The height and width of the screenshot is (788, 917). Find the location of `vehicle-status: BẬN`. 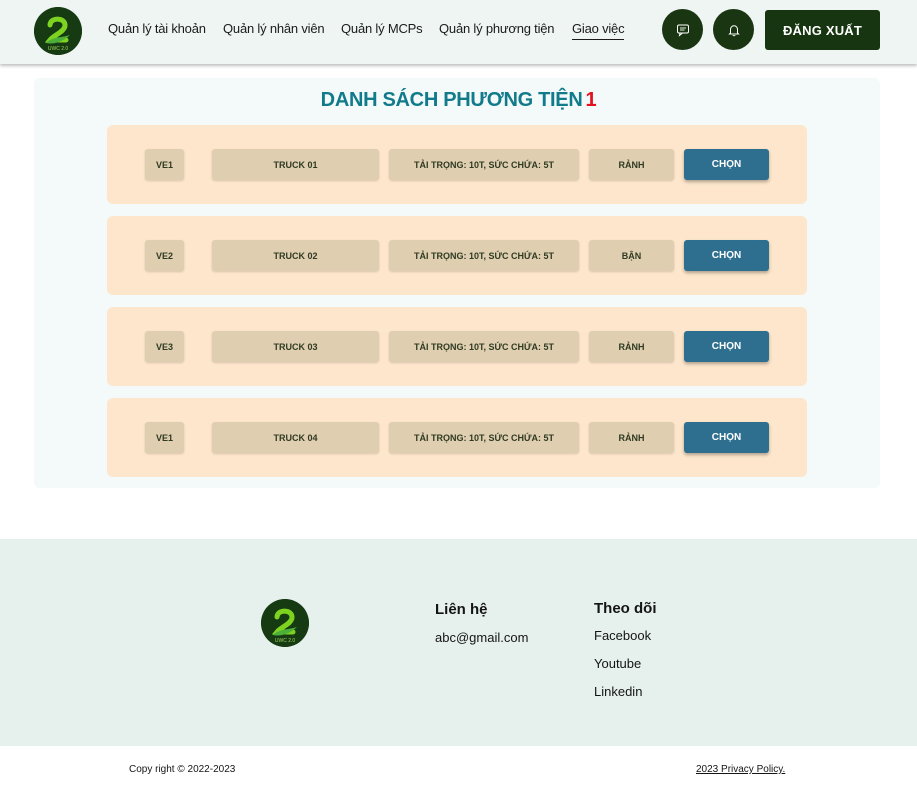

vehicle-status: BẬN is located at coordinates (631, 255).